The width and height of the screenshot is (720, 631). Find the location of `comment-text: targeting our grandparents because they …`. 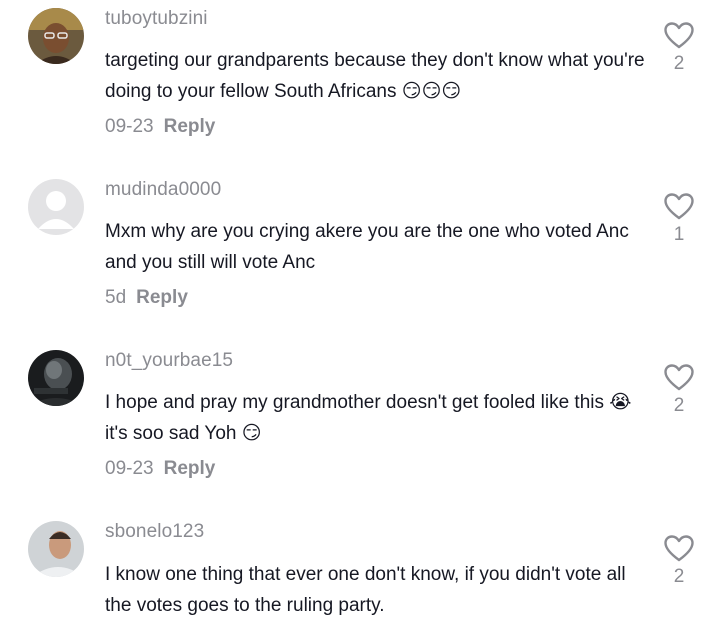

comment-text: targeting our grandparents because they … is located at coordinates (377, 76).